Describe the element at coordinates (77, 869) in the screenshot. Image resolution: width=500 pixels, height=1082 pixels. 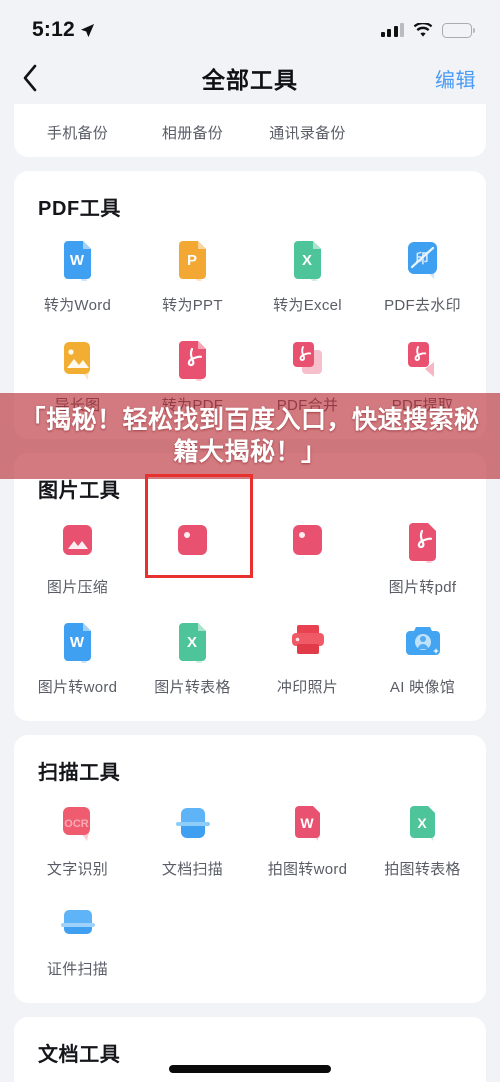
I see `tool-label: 文字识别` at that location.